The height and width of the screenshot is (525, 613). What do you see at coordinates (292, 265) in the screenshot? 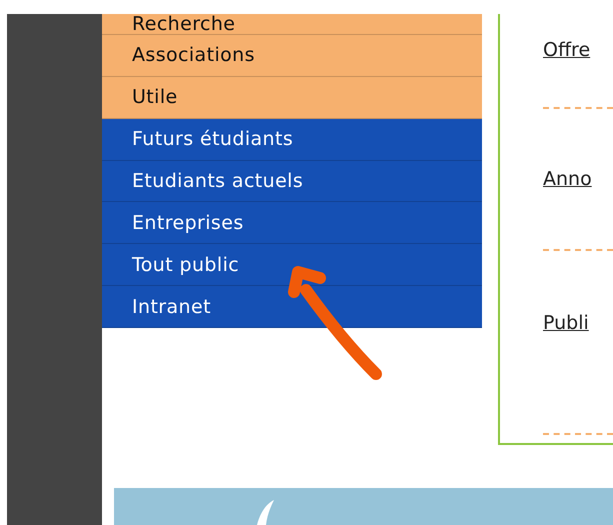
I see `menu-item: Tout public` at bounding box center [292, 265].